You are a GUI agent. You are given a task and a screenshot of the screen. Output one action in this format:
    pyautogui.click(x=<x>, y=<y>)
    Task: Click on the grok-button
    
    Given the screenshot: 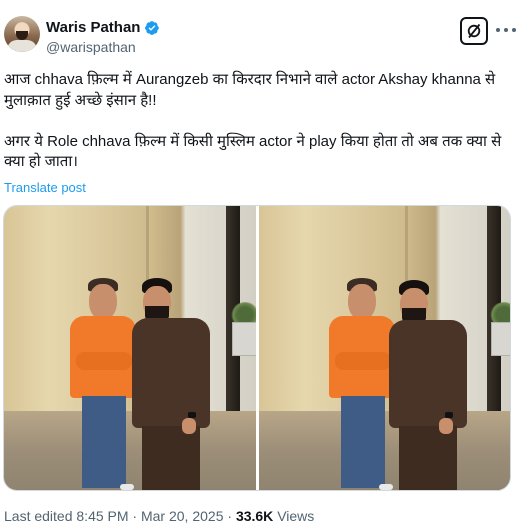 What is the action you would take?
    pyautogui.click(x=474, y=31)
    